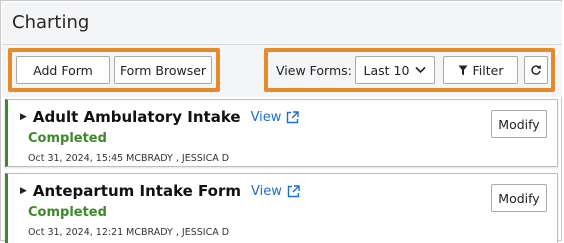 This screenshot has height=243, width=564. What do you see at coordinates (129, 158) in the screenshot?
I see `form-meta: Oct 31, 2024, 15:45 MCBRADY , JESSICA D` at bounding box center [129, 158].